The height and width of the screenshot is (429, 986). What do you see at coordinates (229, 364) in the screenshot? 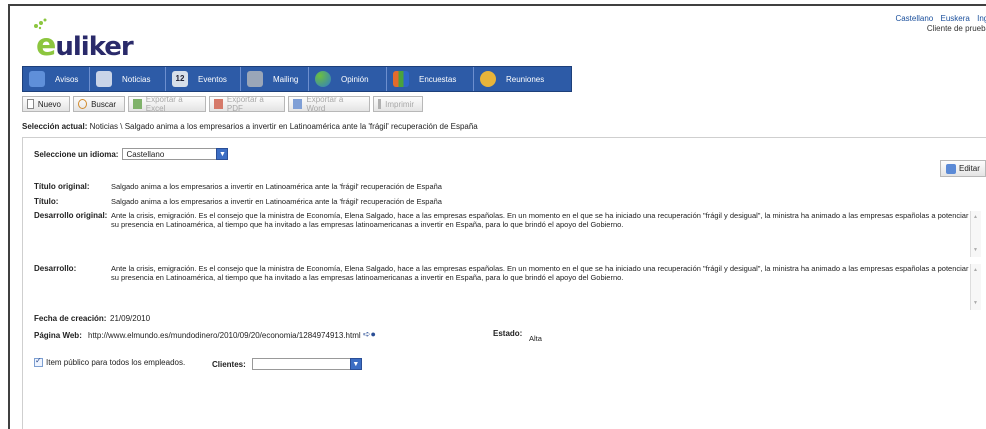
I see `clients-label: Clientes:` at bounding box center [229, 364].